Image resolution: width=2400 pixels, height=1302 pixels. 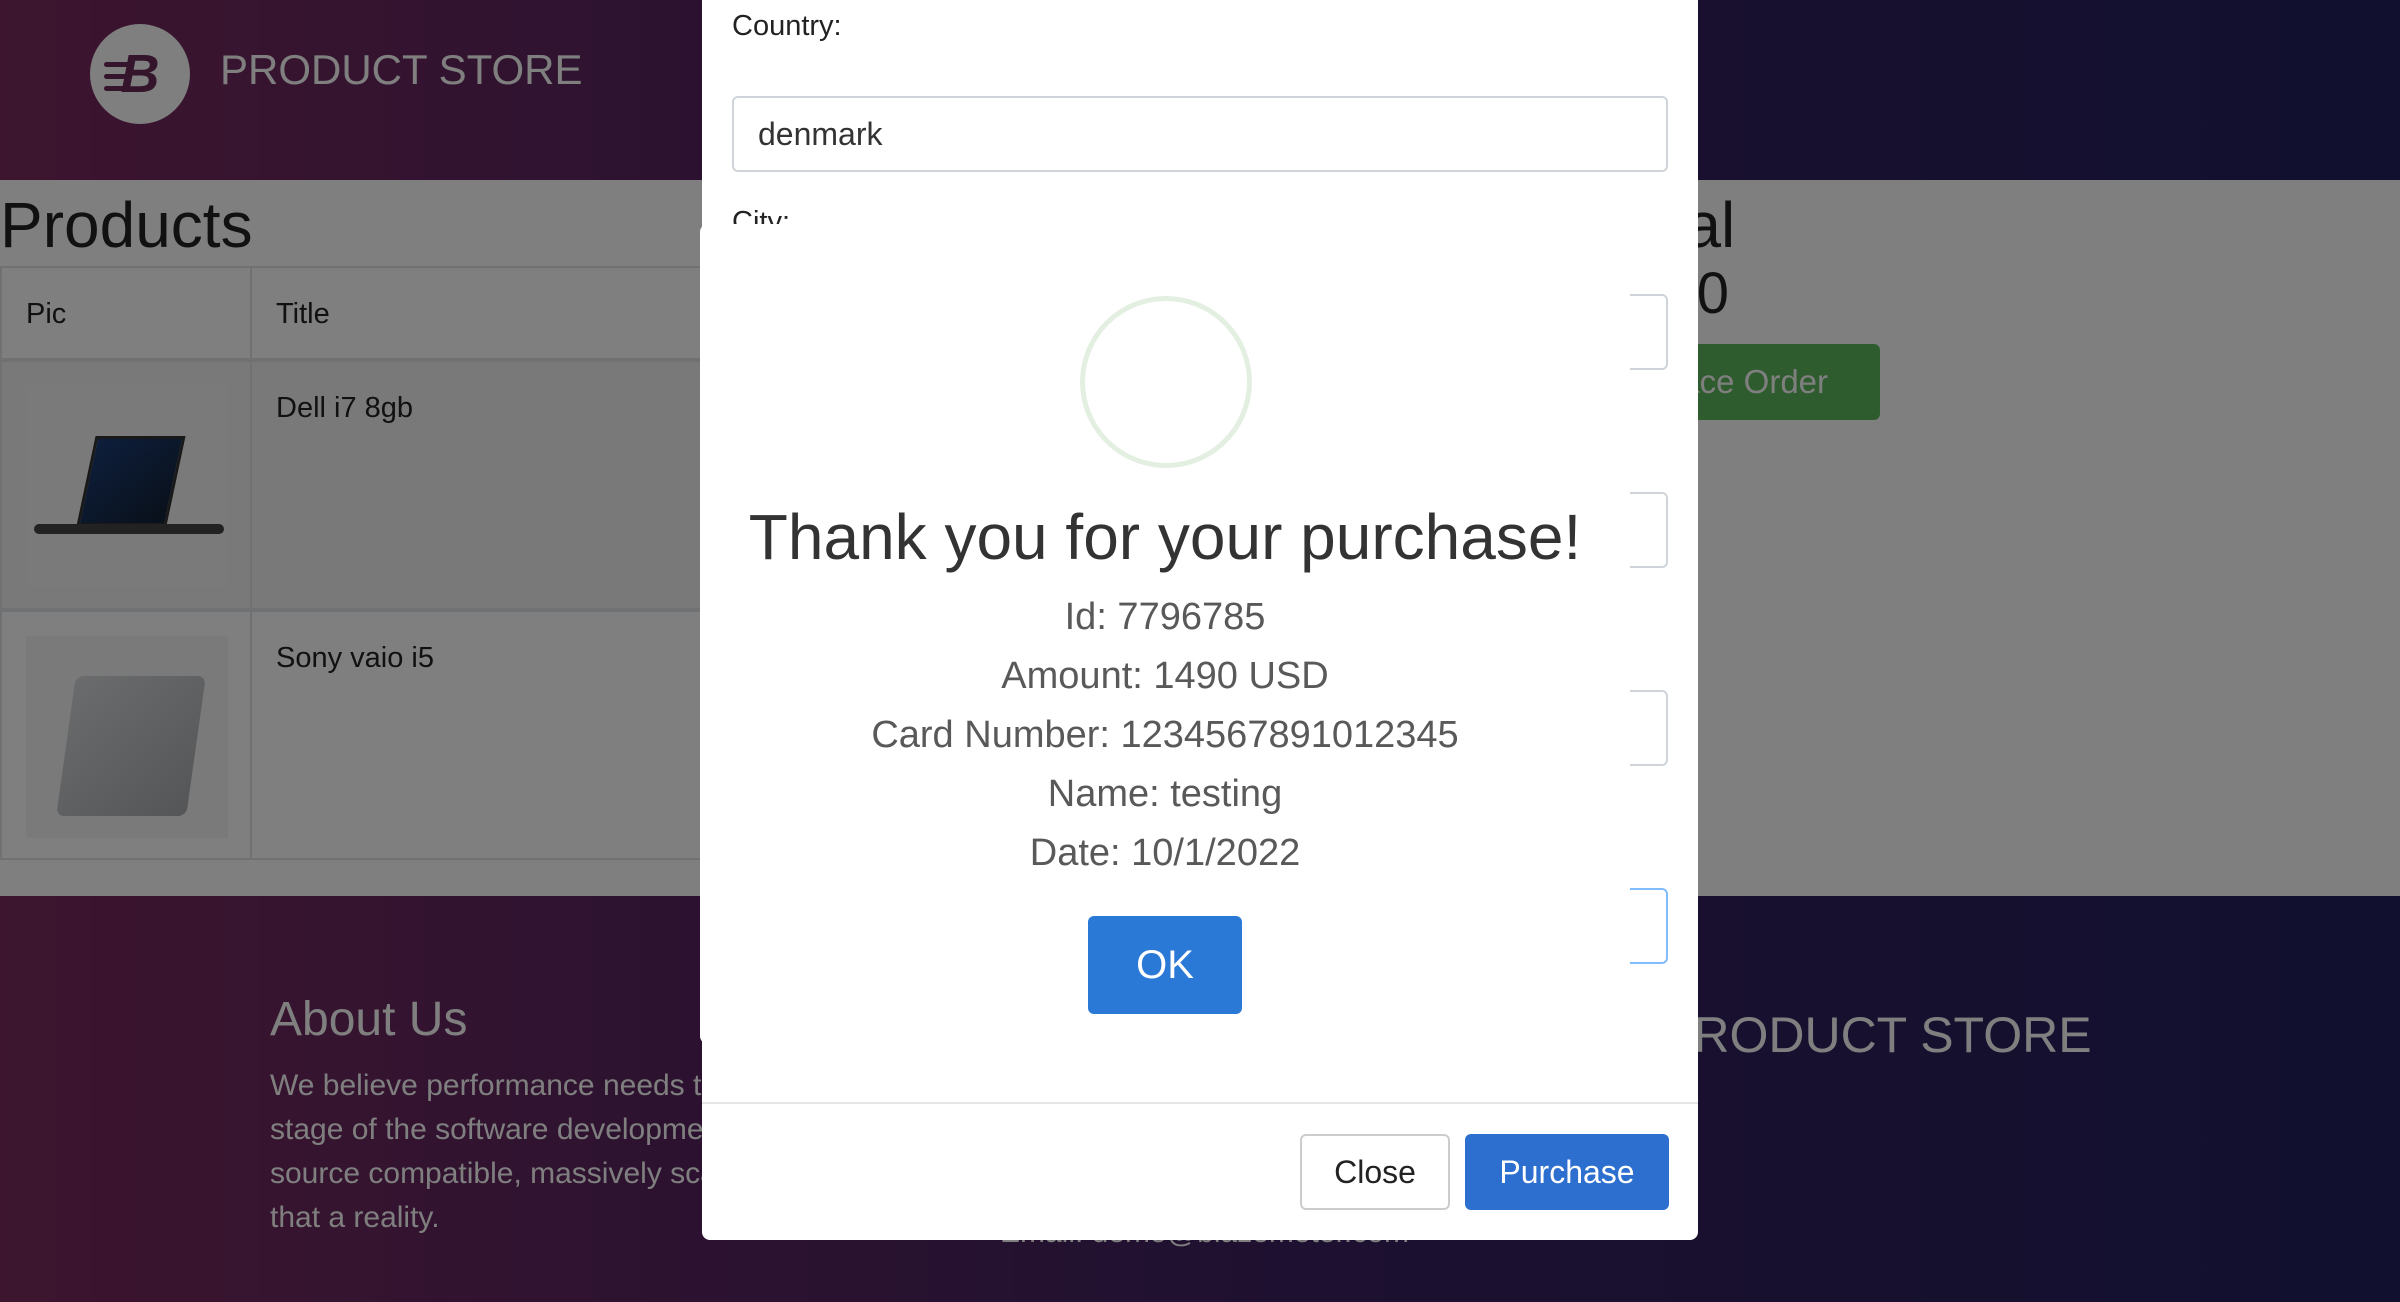 What do you see at coordinates (1165, 617) in the screenshot?
I see `order-id: Id: 7796785` at bounding box center [1165, 617].